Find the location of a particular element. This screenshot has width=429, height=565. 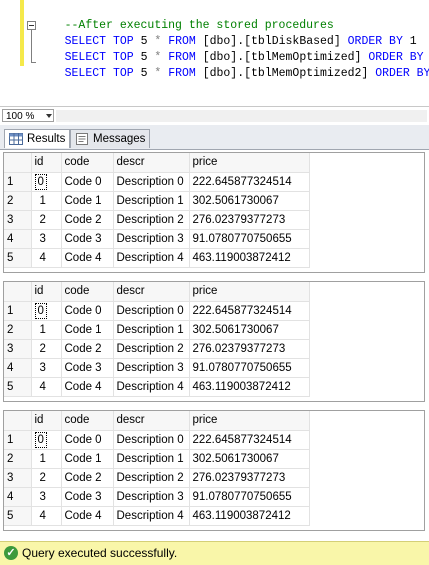

chevron-down-icon is located at coordinates (49, 116).